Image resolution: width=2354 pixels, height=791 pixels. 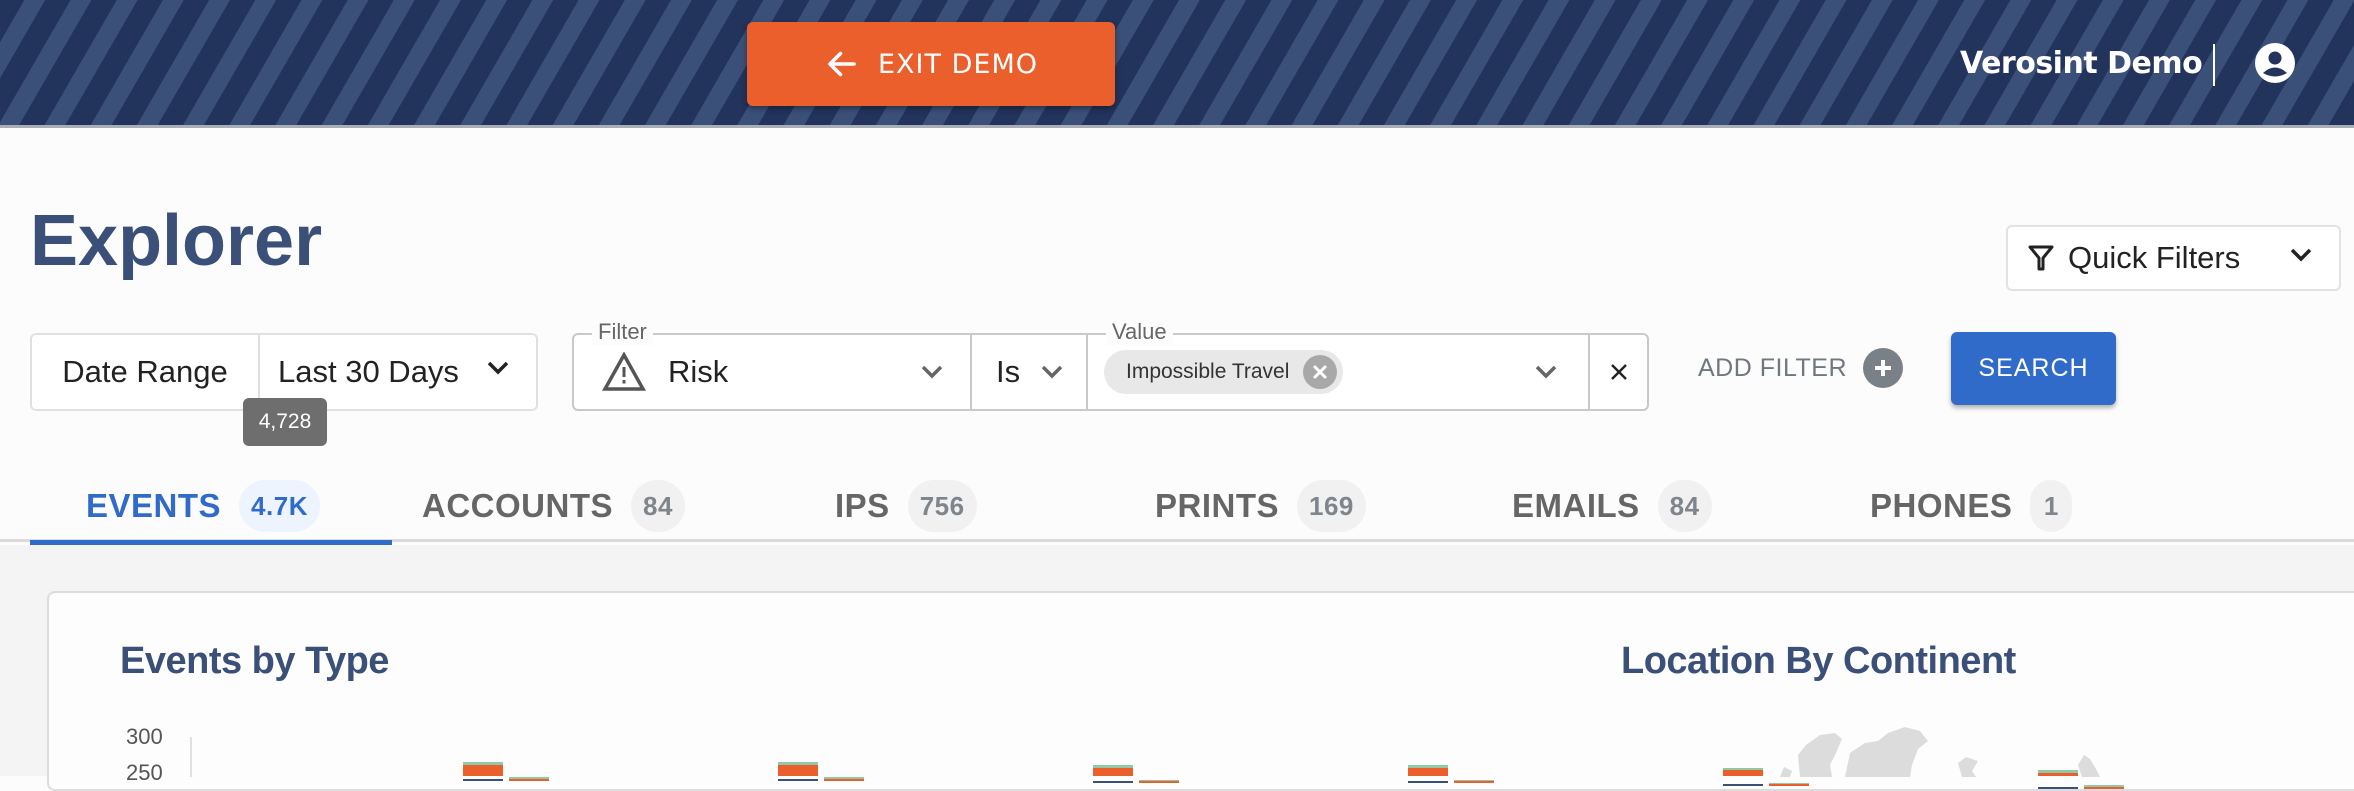 I want to click on tab-count-badge: 1, so click(x=2051, y=506).